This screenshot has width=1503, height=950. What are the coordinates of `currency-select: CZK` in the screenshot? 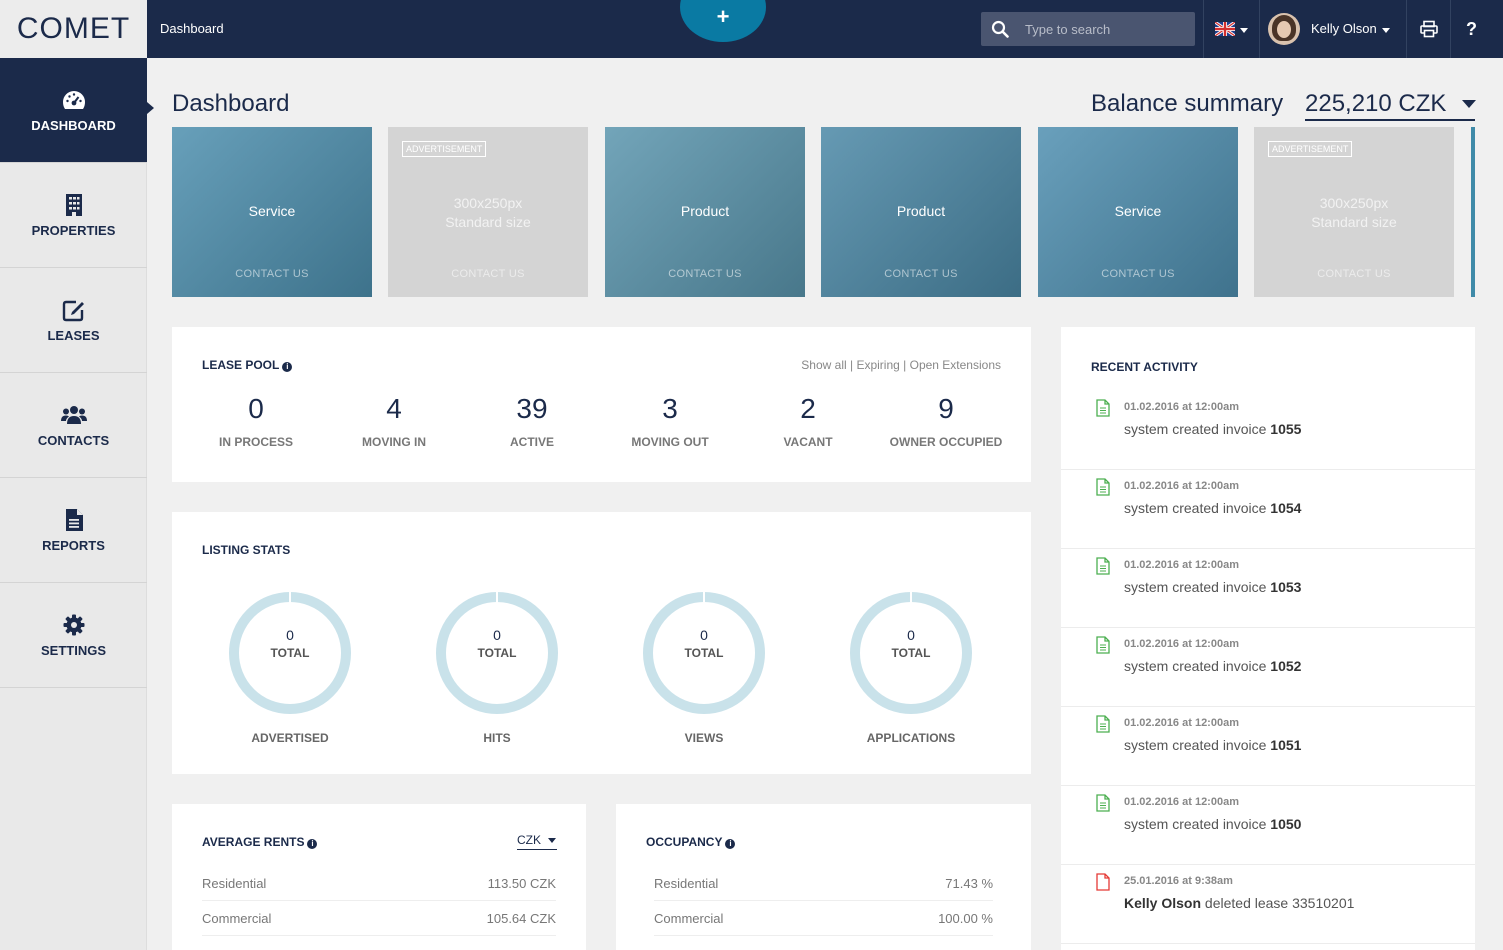 It's located at (537, 841).